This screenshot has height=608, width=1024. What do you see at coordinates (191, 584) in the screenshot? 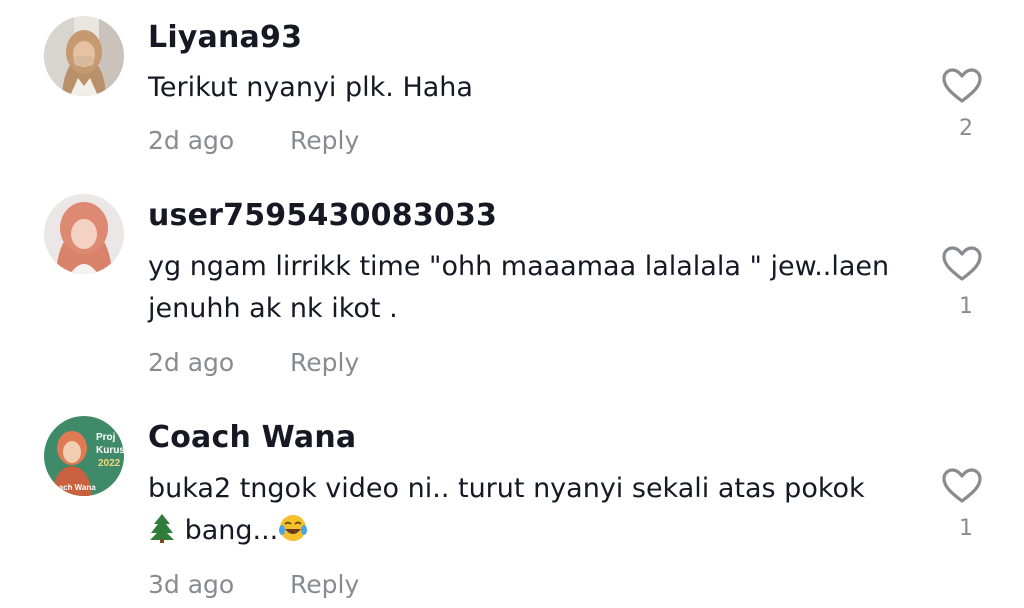
I see `comment-timestamp: 3d ago` at bounding box center [191, 584].